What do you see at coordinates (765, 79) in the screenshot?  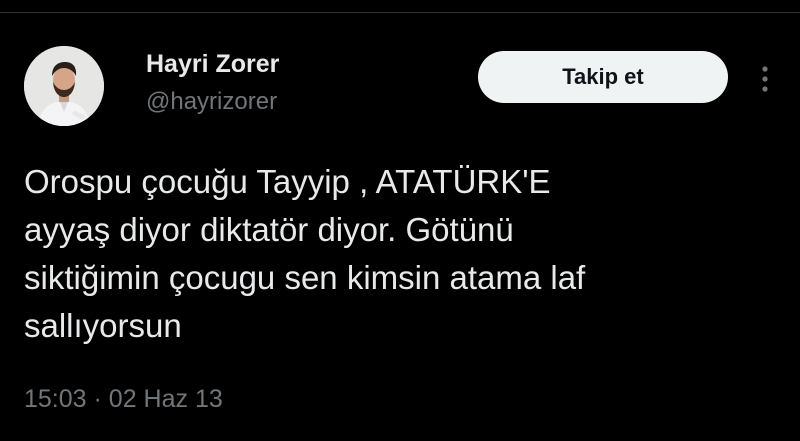 I see `more-vertical-icon` at bounding box center [765, 79].